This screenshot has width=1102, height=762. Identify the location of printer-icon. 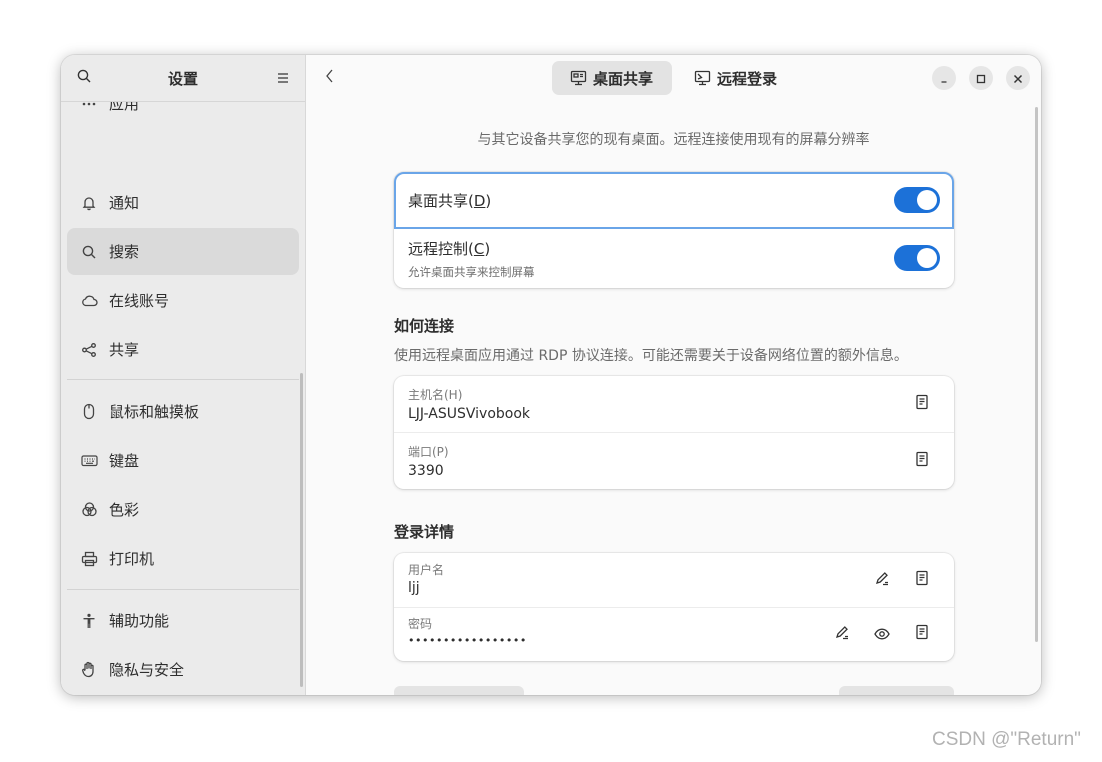
(89, 559).